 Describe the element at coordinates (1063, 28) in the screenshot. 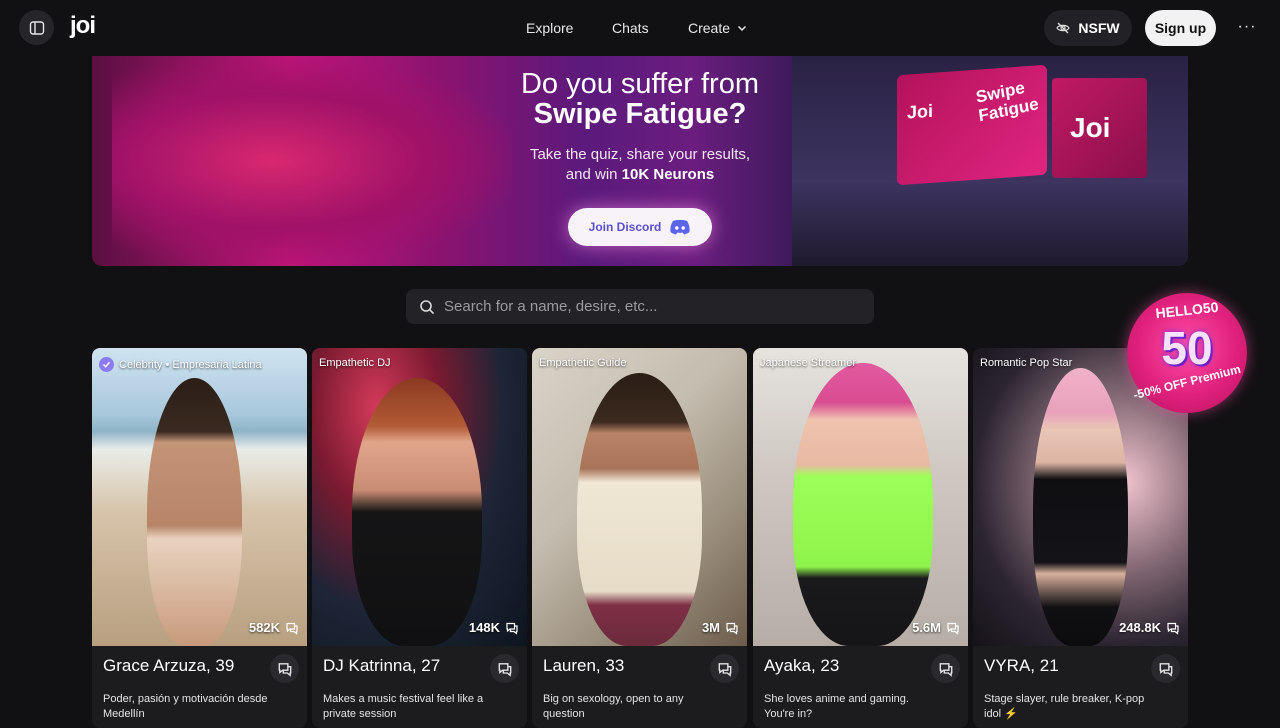

I see `eye-off-icon` at that location.